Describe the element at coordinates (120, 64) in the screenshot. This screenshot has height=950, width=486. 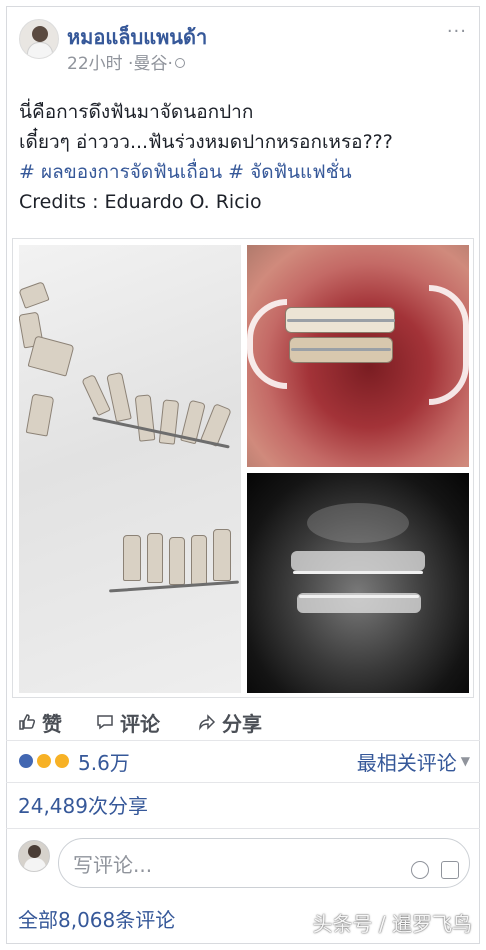
I see `post-time-text: 22小时 ·曼谷·` at that location.